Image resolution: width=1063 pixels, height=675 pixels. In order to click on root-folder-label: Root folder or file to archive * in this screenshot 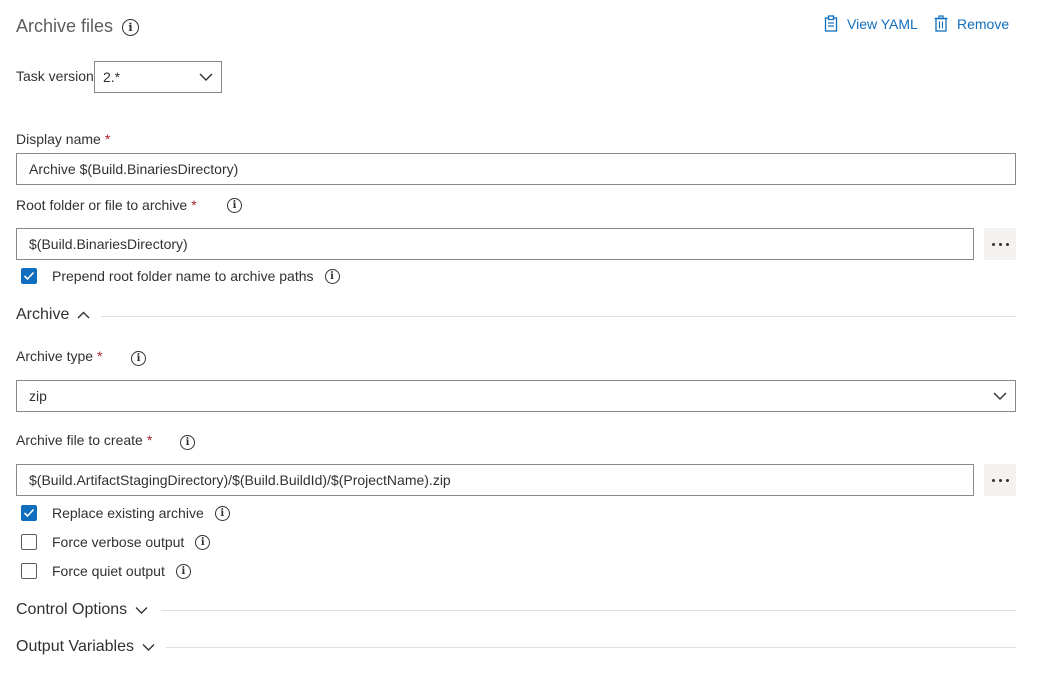, I will do `click(106, 205)`.